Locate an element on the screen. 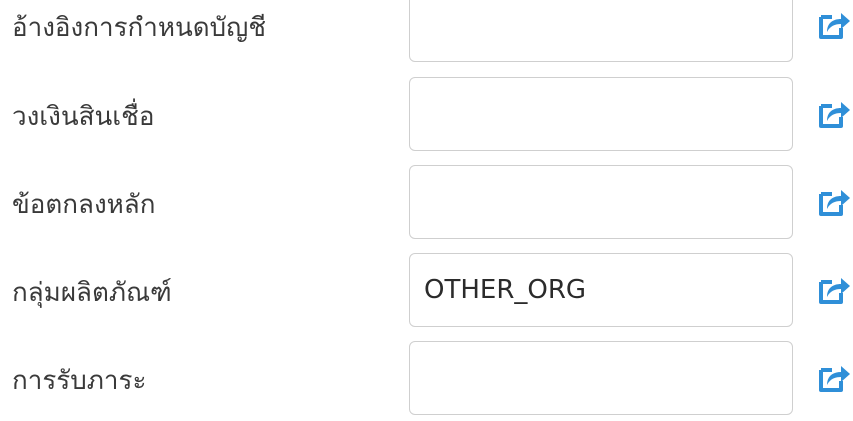 This screenshot has width=853, height=421. master-agreement-input is located at coordinates (601, 202).